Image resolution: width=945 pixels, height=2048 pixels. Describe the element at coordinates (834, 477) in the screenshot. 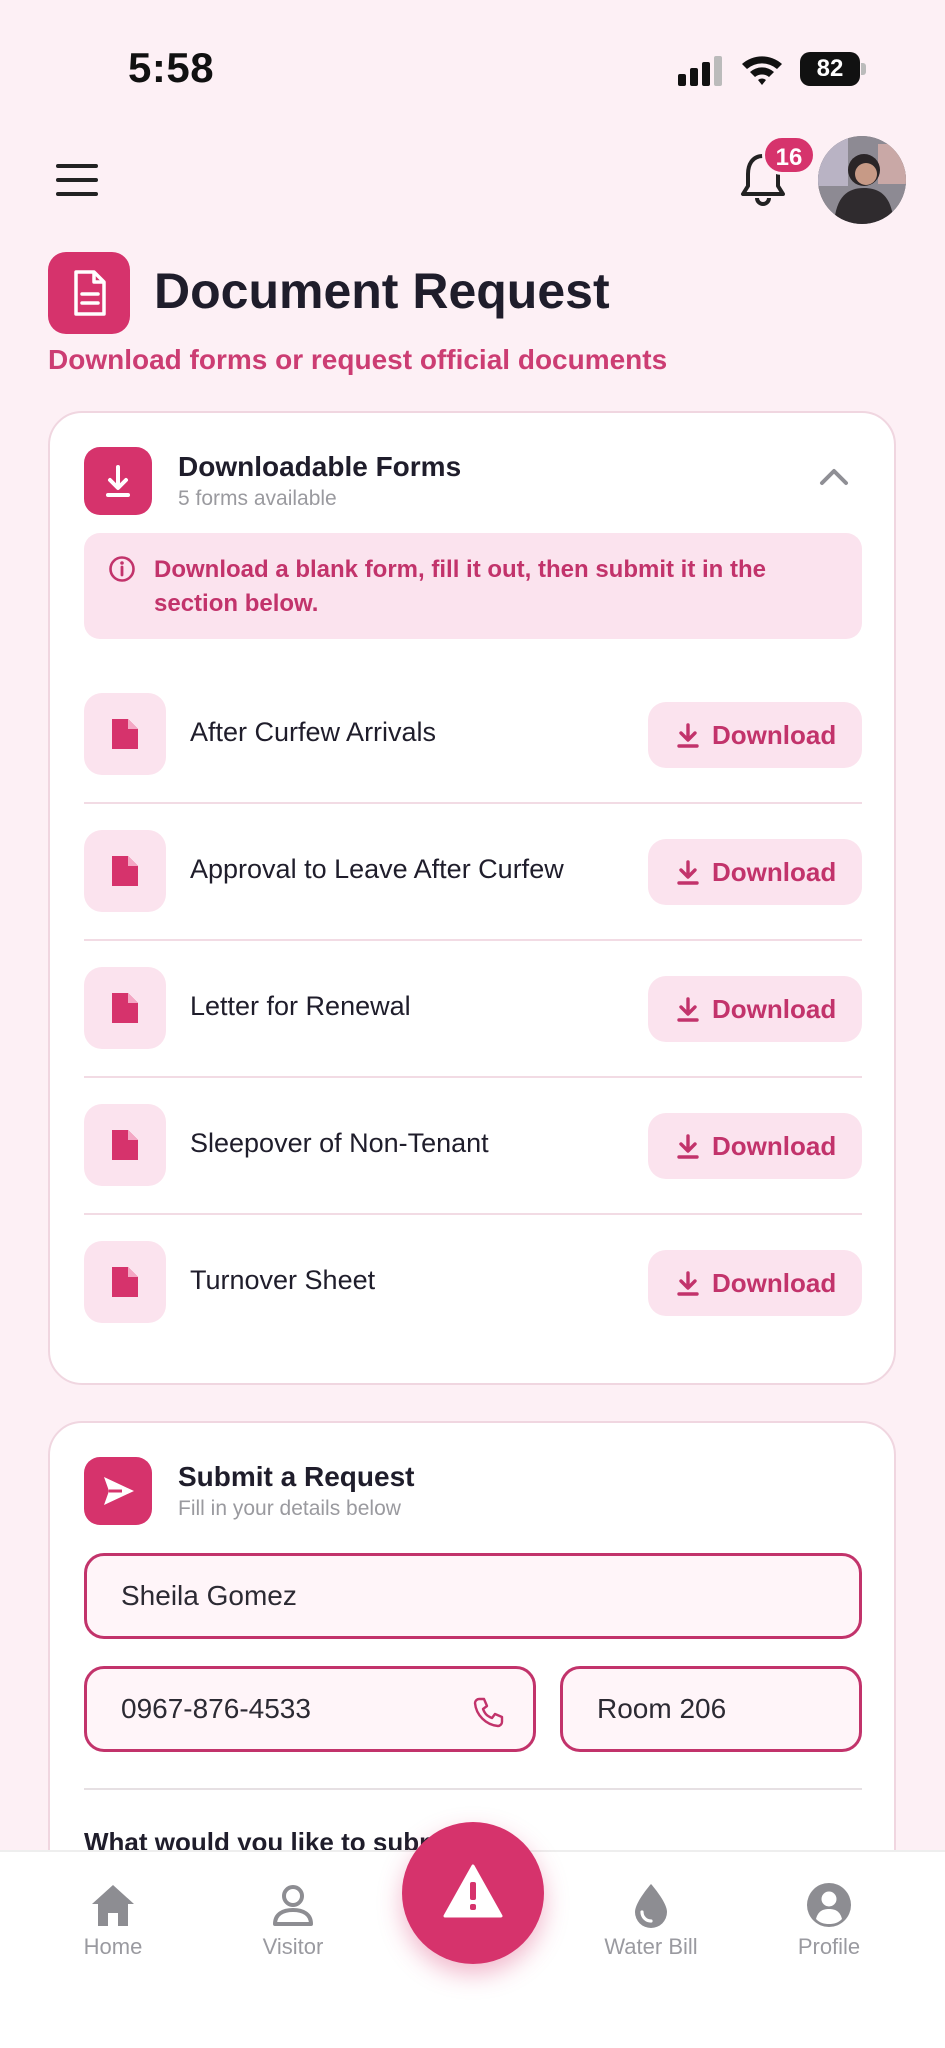

I see `chevron-up-icon` at that location.